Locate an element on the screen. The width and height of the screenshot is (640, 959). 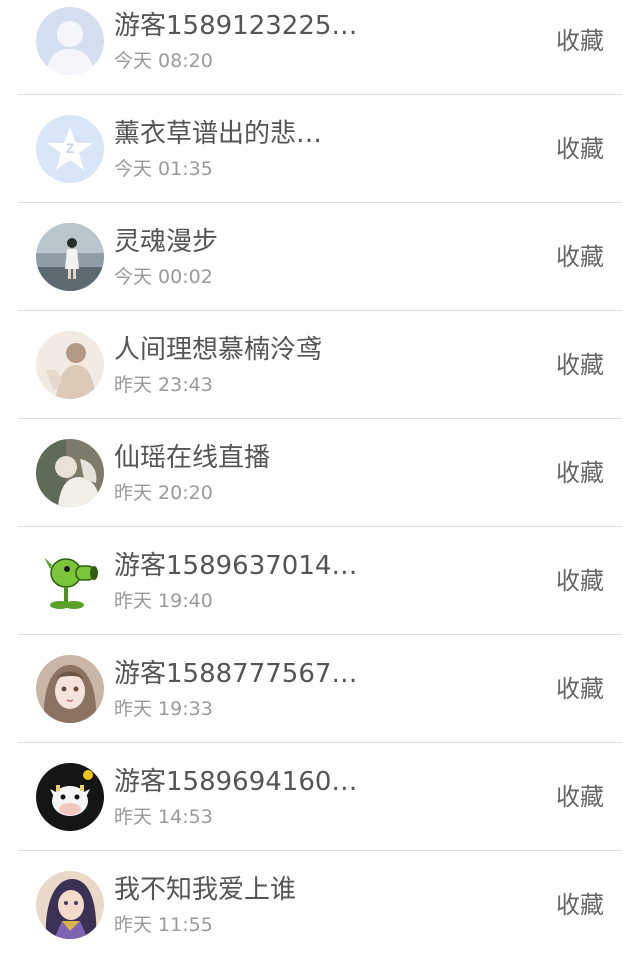
list-item: 游客1589694160… 昨天 14:53 收藏 is located at coordinates (320, 797).